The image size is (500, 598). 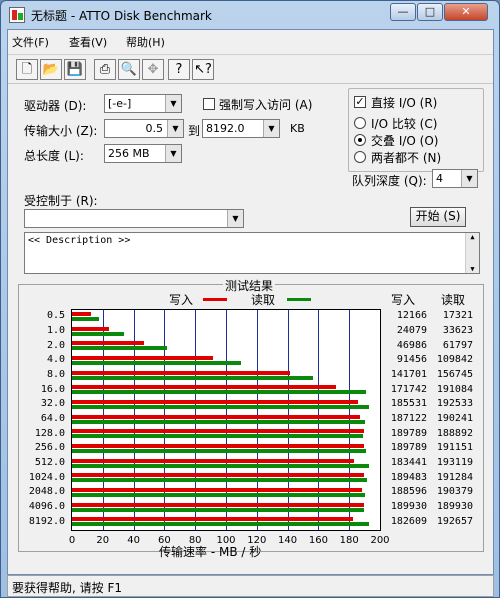 I want to click on save-button: 💾, so click(x=75, y=69).